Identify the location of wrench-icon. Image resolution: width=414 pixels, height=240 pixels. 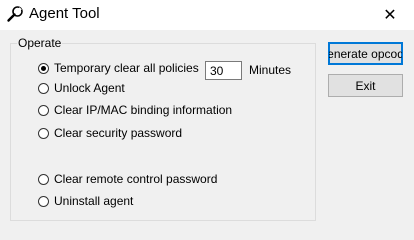
(15, 14).